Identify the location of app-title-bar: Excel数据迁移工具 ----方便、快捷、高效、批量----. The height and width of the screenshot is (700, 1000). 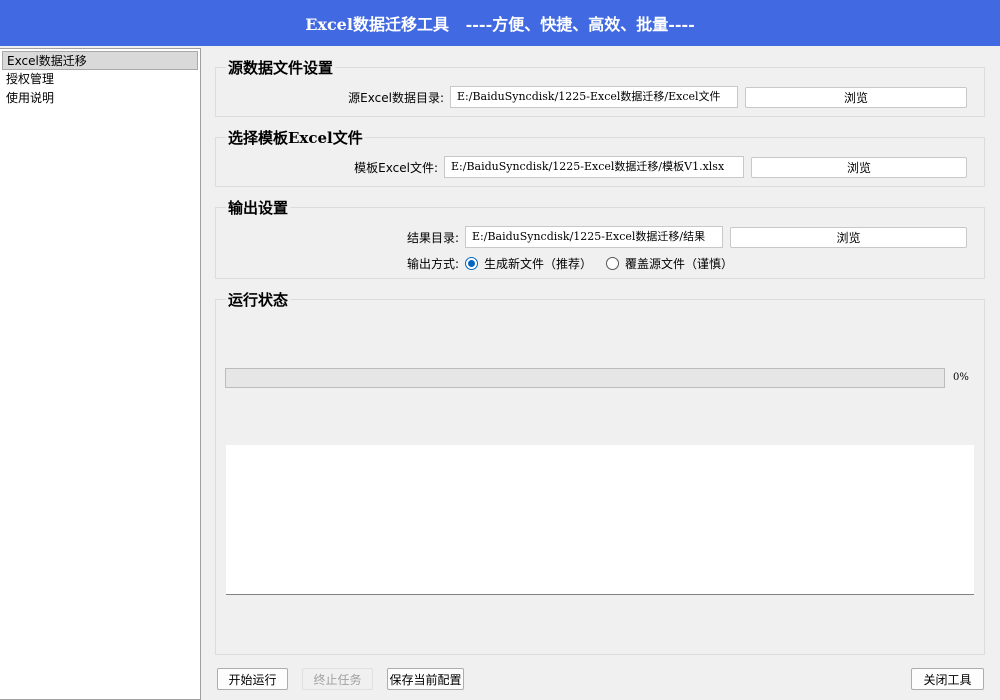
(500, 23).